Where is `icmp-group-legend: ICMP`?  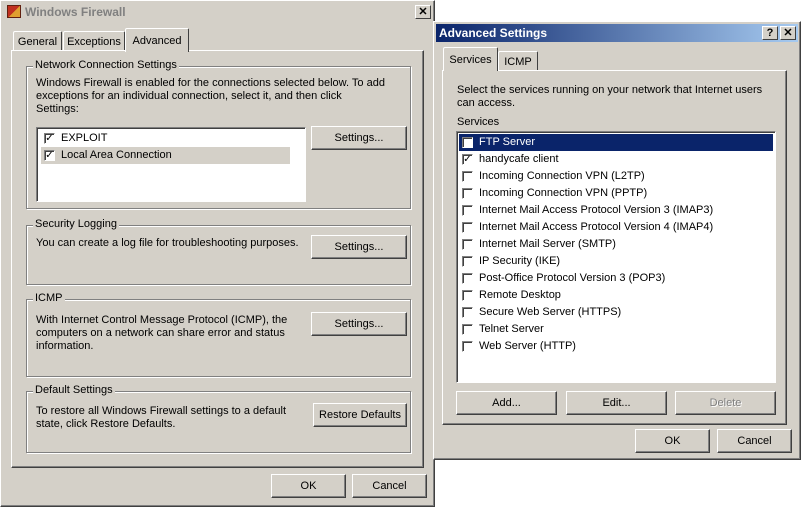
icmp-group-legend: ICMP is located at coordinates (49, 298).